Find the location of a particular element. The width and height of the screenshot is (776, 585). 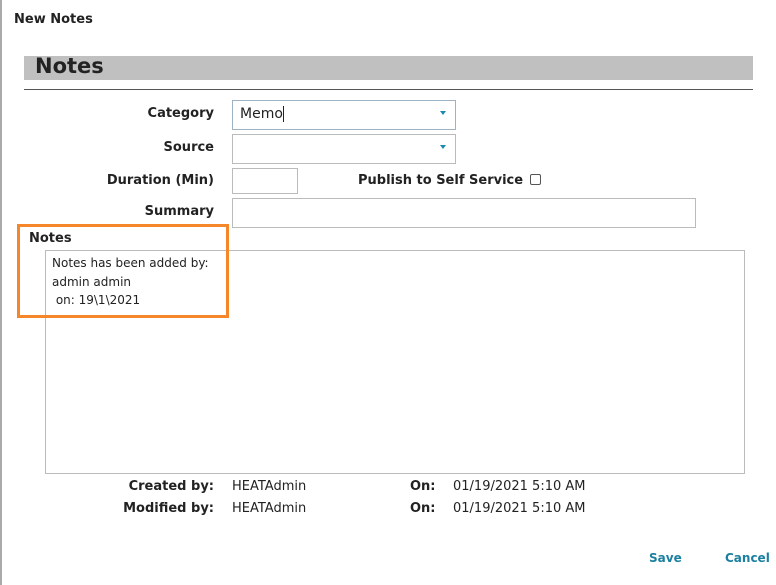

created-on-label: On: is located at coordinates (423, 486).